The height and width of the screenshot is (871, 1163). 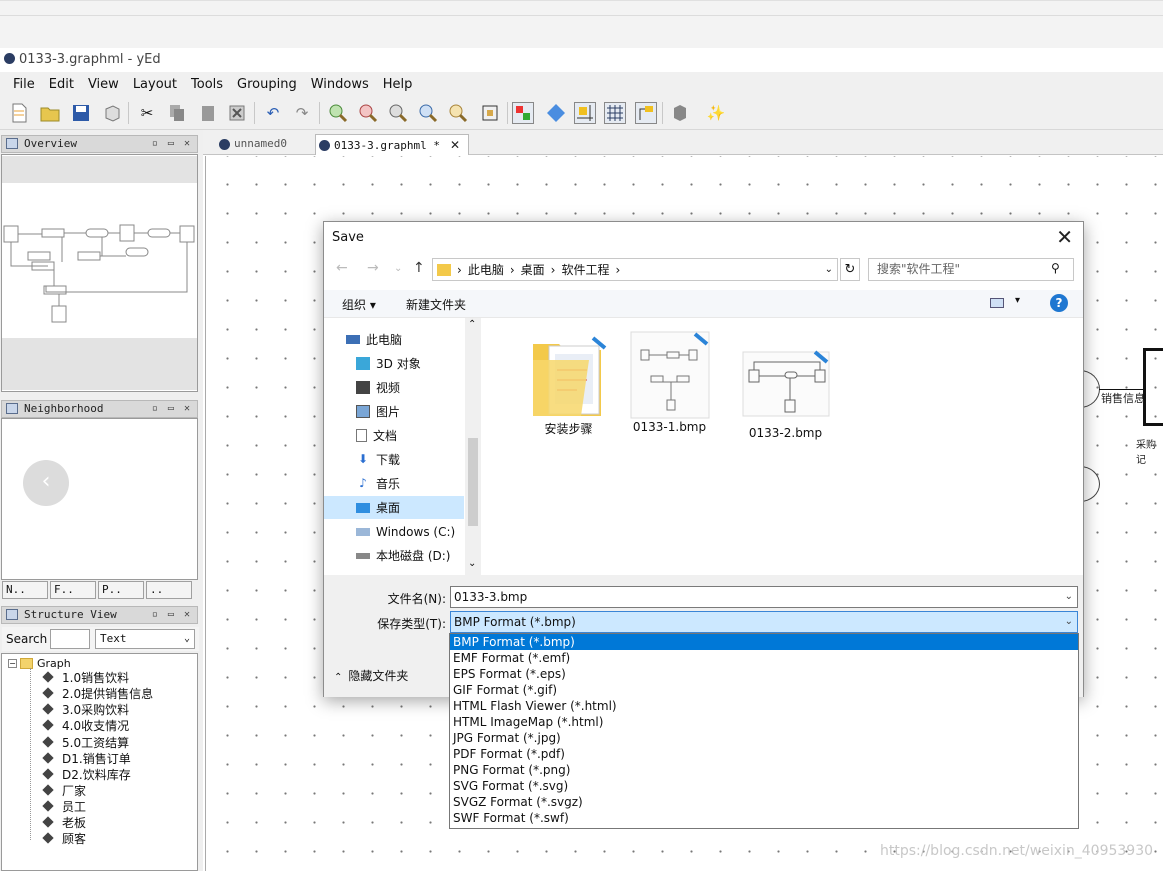 What do you see at coordinates (997, 303) in the screenshot?
I see `view-options-icon` at bounding box center [997, 303].